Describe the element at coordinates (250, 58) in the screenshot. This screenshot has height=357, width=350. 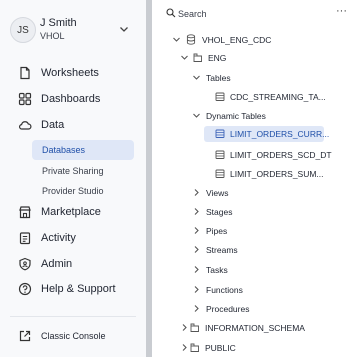
I see `tree-node-schema: ENG` at that location.